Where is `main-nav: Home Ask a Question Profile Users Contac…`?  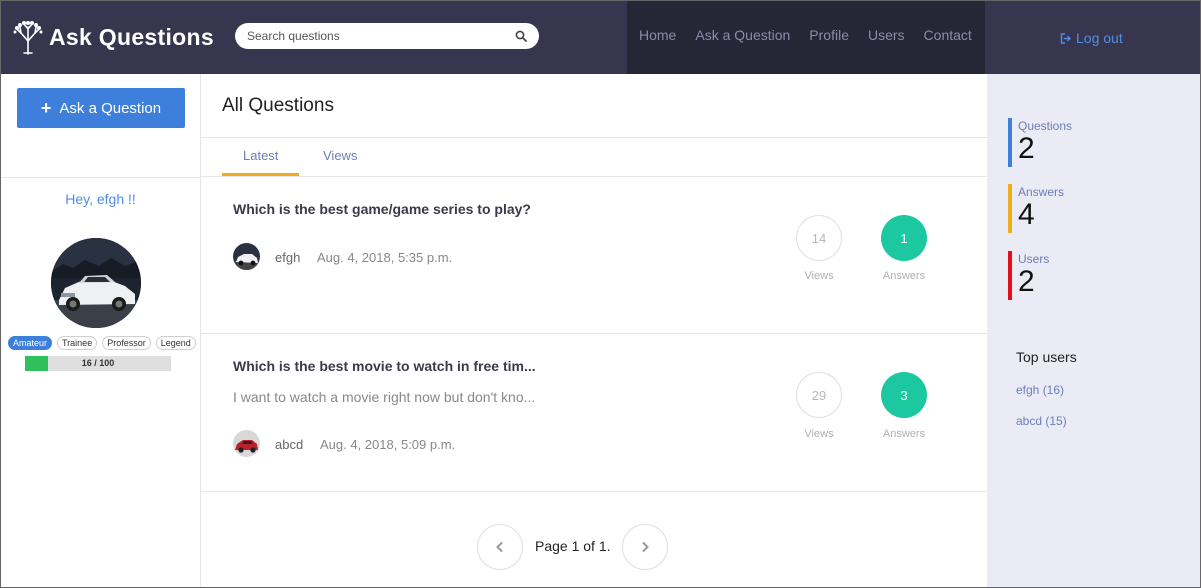
main-nav: Home Ask a Question Profile Users Contac… is located at coordinates (806, 37).